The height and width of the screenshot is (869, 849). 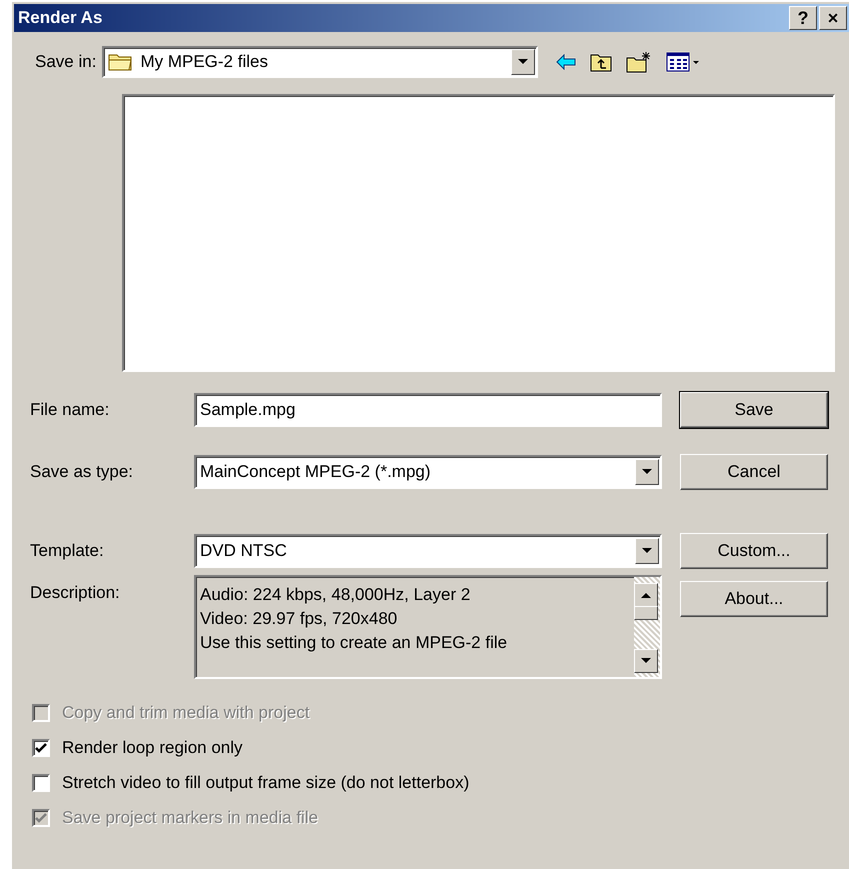 I want to click on description-line: Audio: 224 kbps, 48,000Hz, Layer 2, so click(x=336, y=595).